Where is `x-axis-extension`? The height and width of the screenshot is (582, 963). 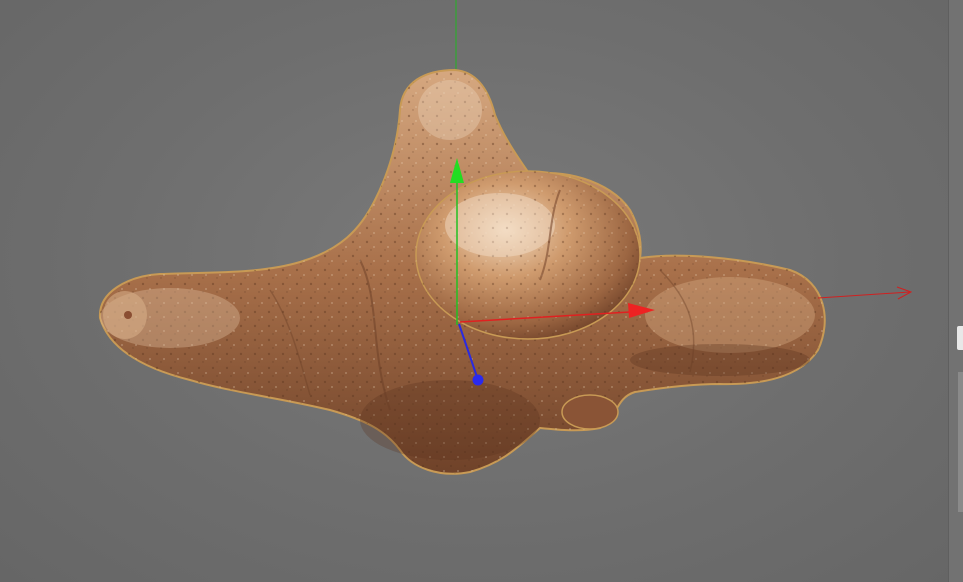
x-axis-extension is located at coordinates (864, 295).